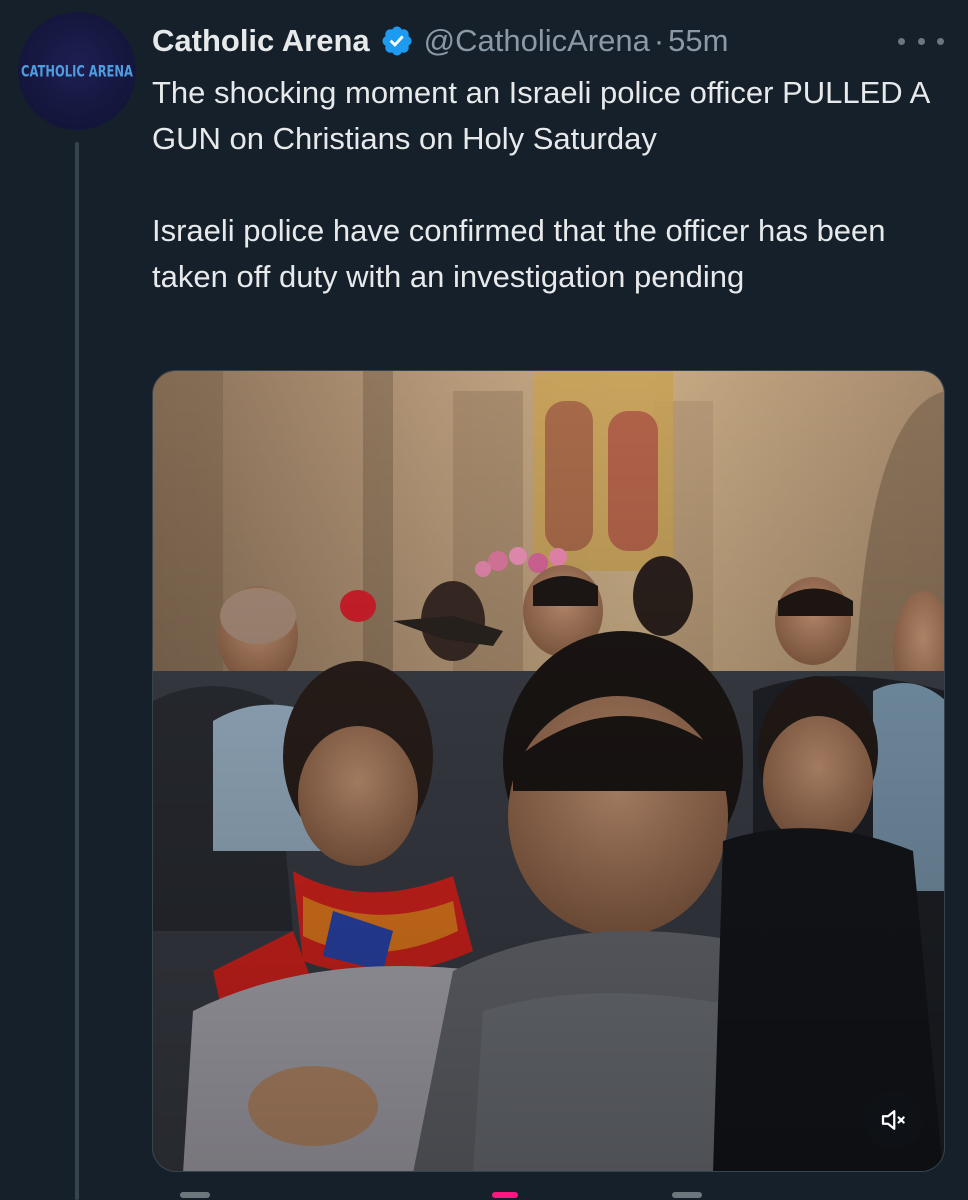  Describe the element at coordinates (397, 41) in the screenshot. I see `verified-badge-icon` at that location.